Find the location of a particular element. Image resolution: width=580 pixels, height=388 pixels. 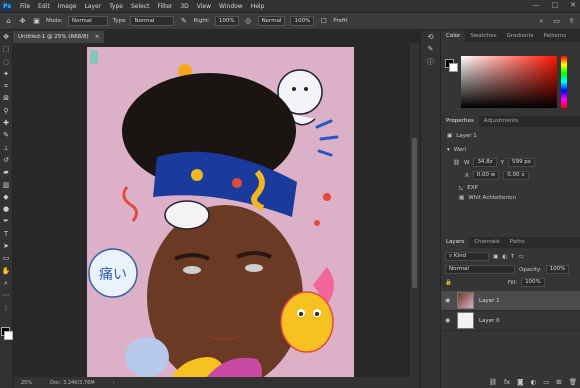

w-field: 34.8z is located at coordinates (485, 162).